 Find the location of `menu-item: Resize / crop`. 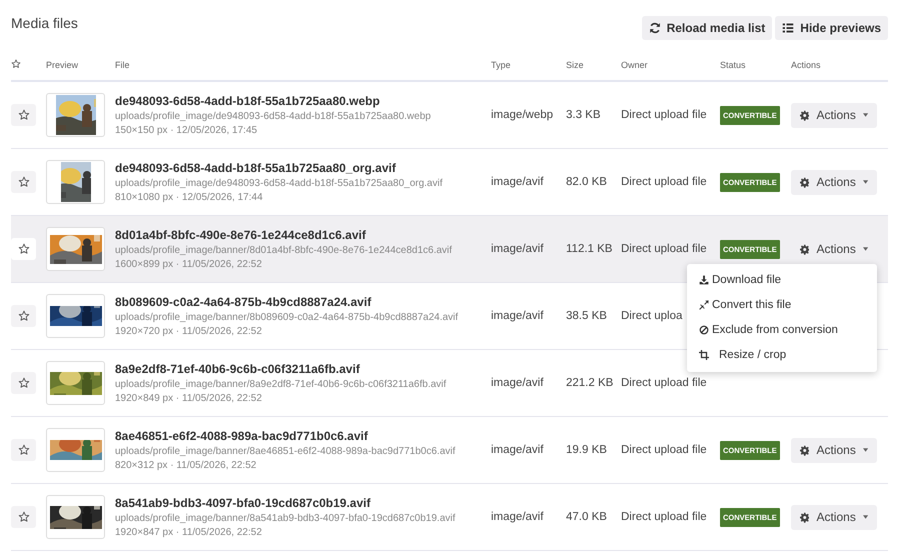

menu-item: Resize / crop is located at coordinates (782, 355).